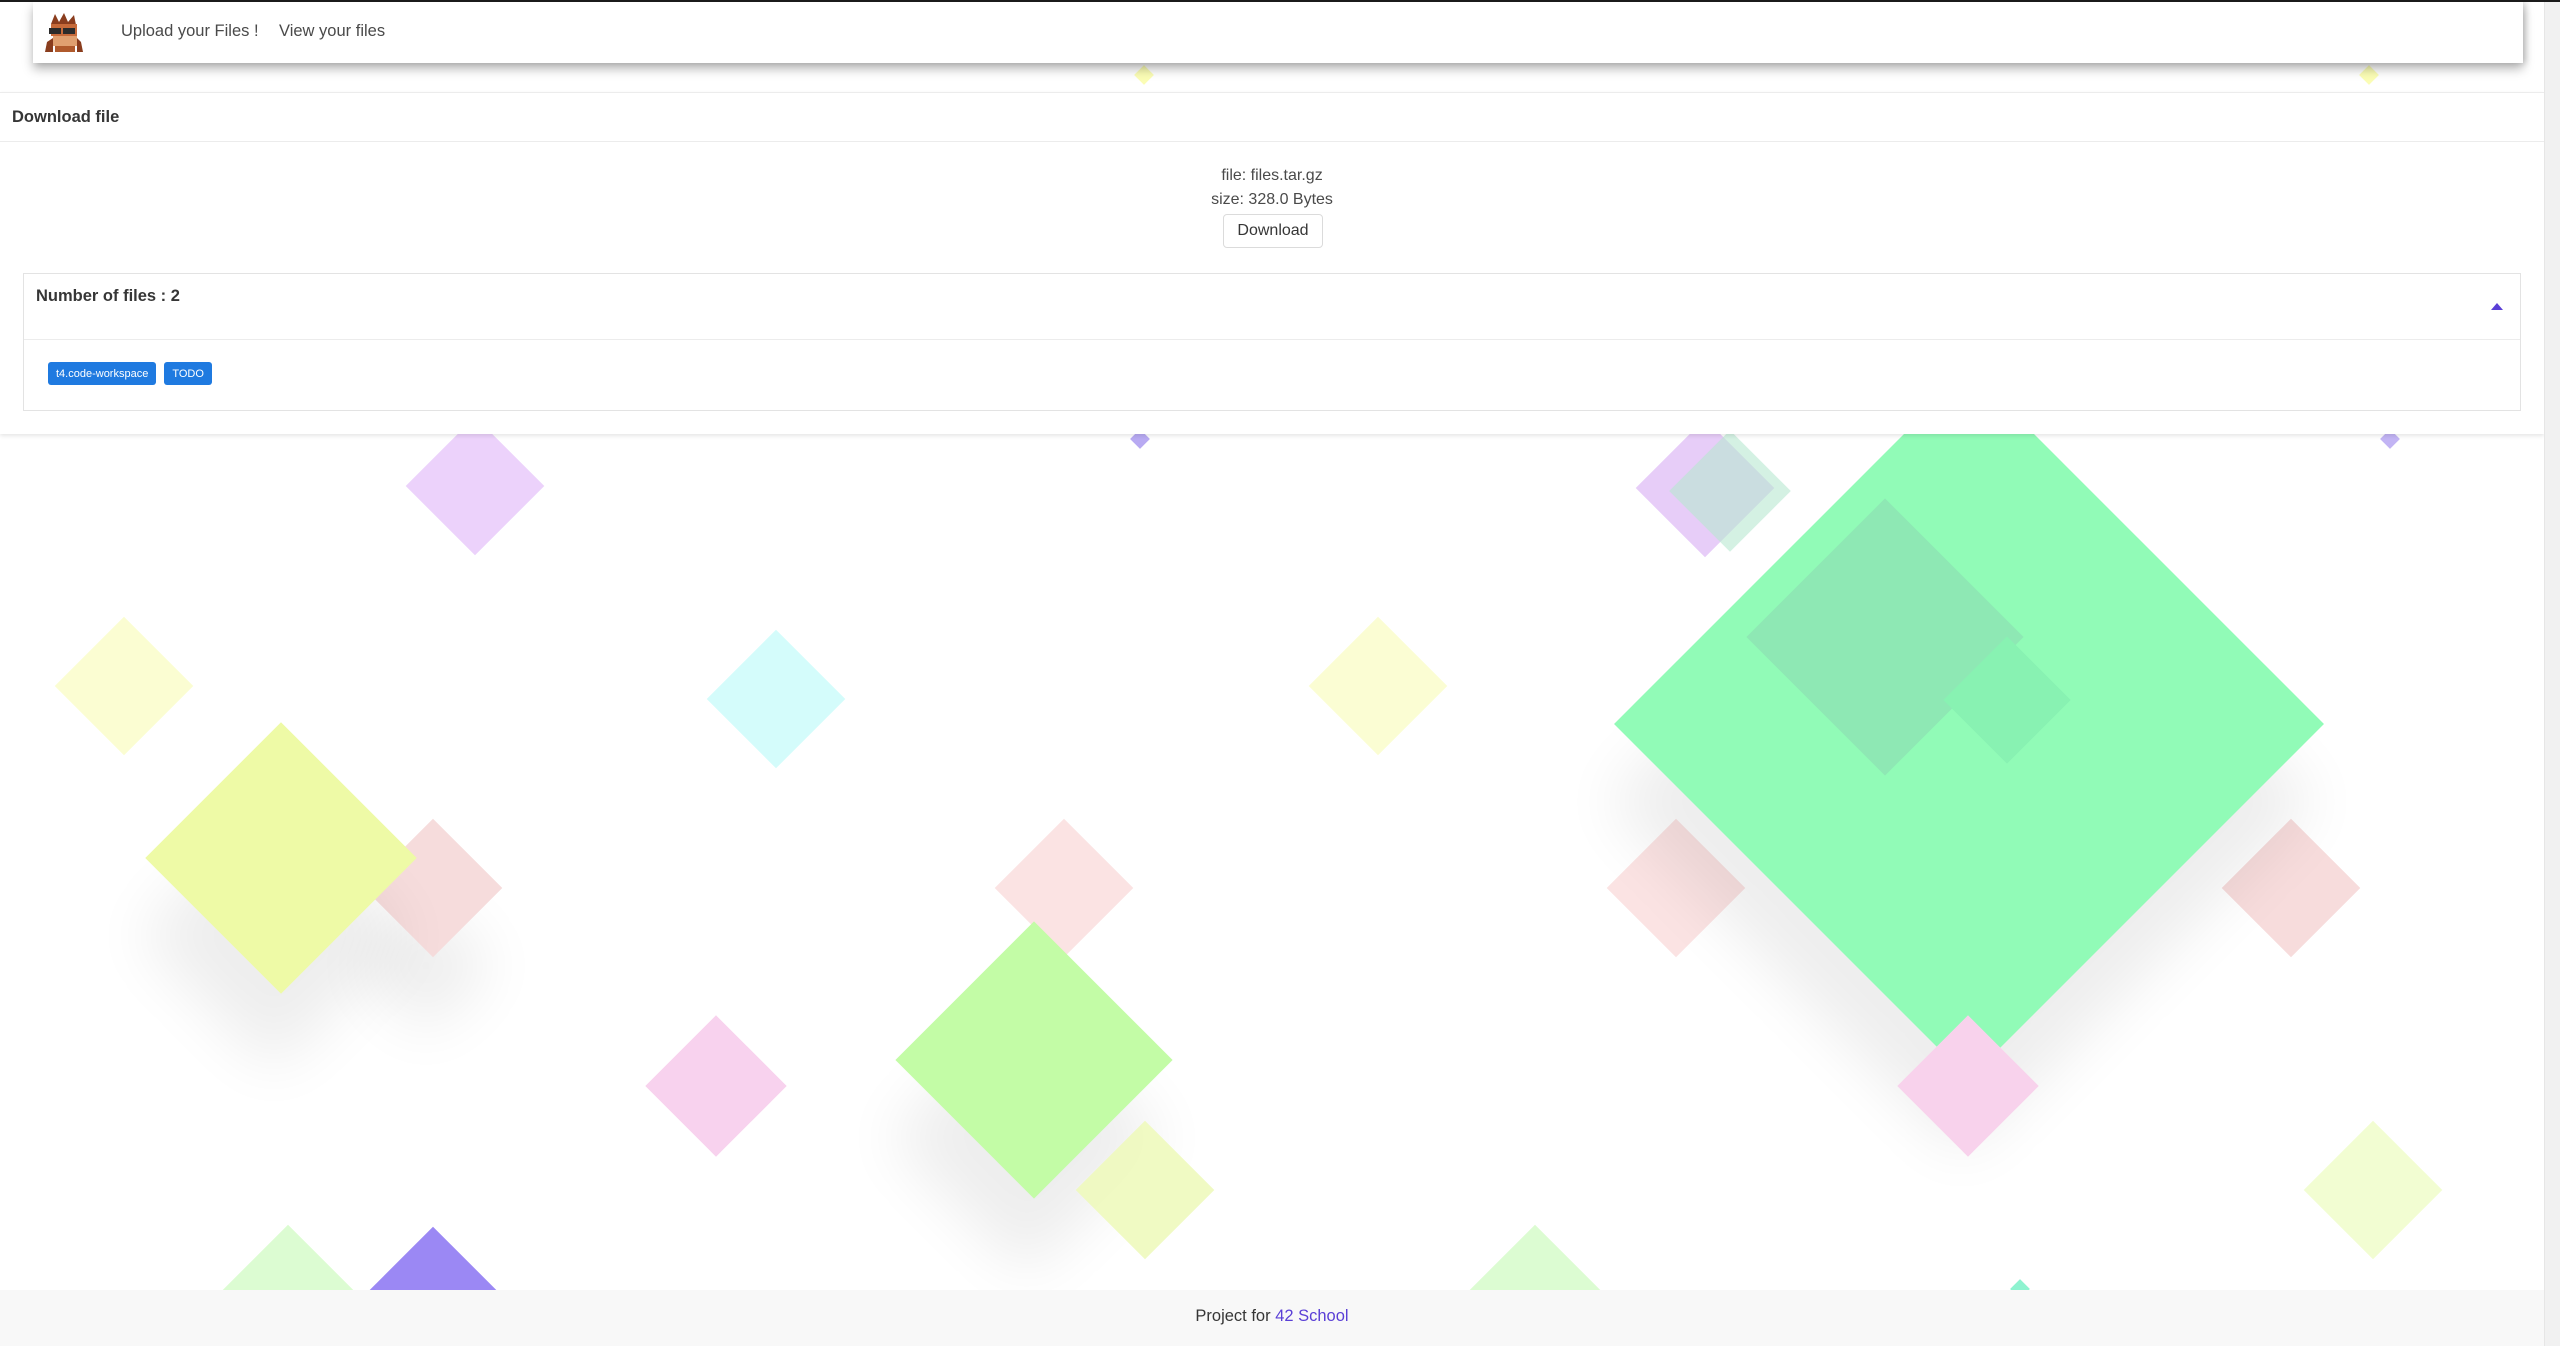  I want to click on download-button: Download, so click(1273, 231).